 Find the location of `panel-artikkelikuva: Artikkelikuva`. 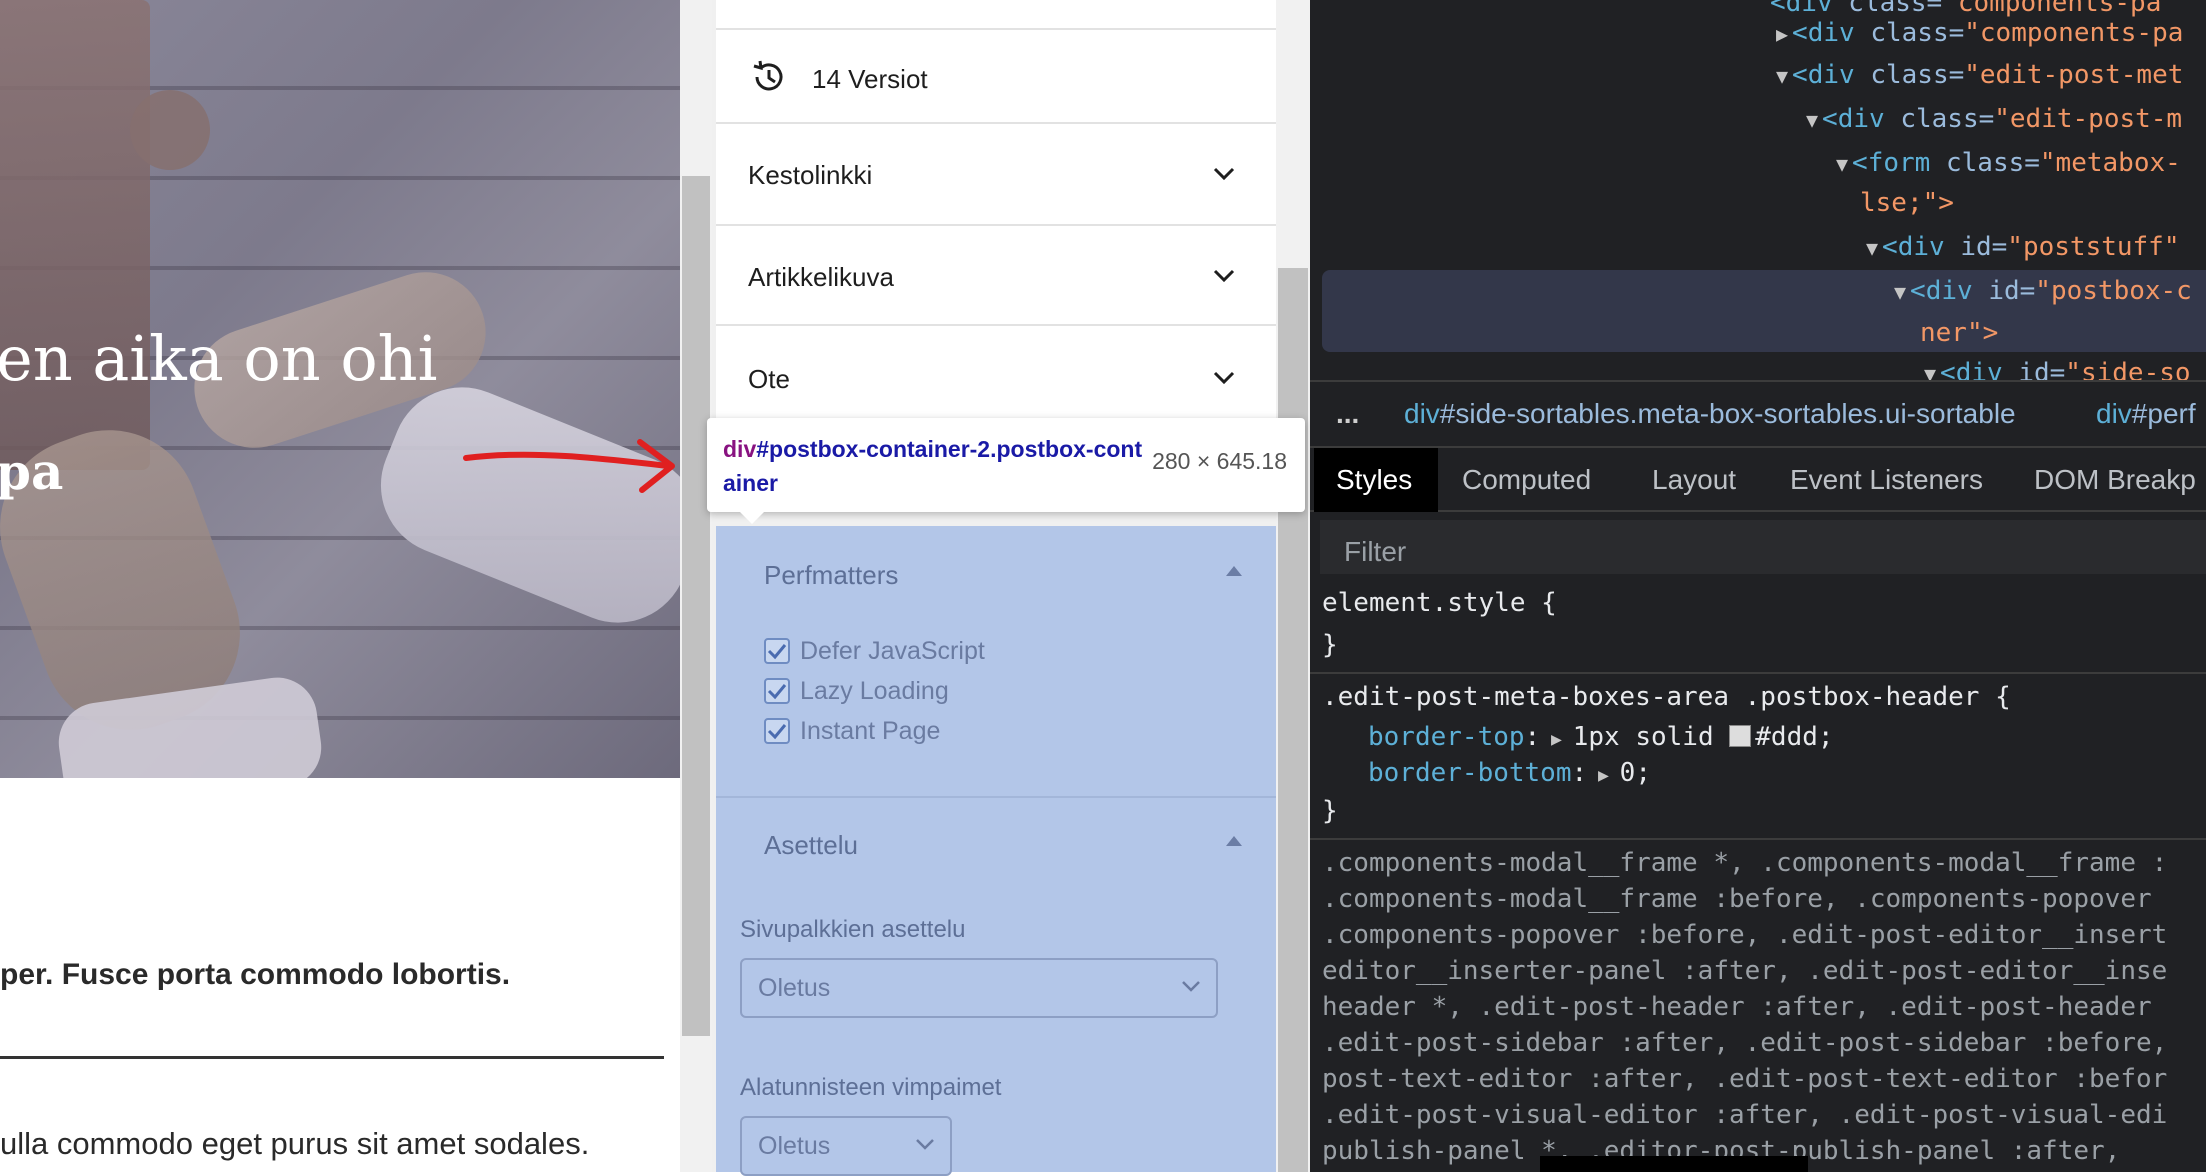

panel-artikkelikuva: Artikkelikuva is located at coordinates (996, 275).